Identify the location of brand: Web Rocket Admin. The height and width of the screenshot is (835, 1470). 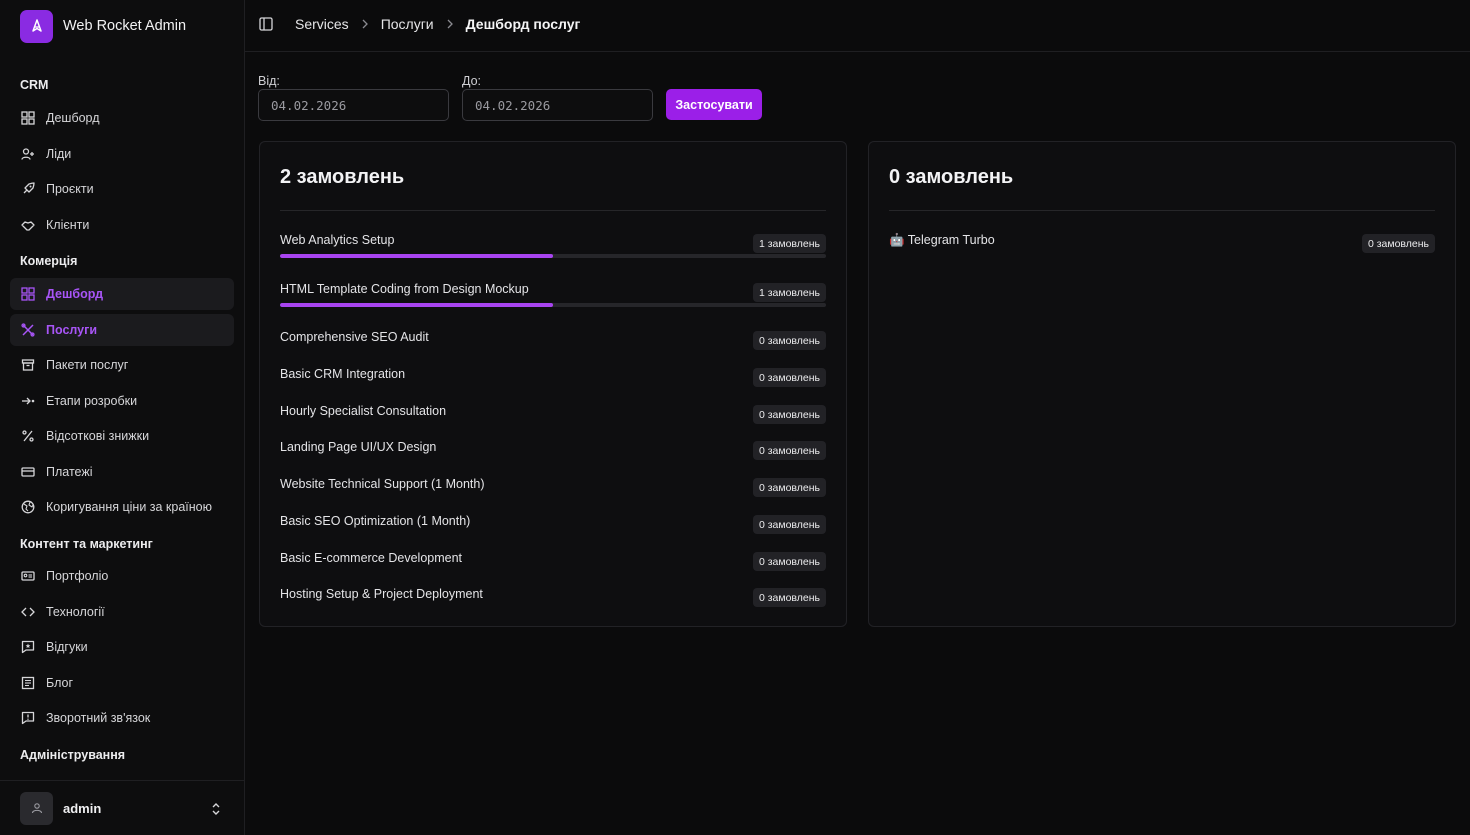
(122, 26).